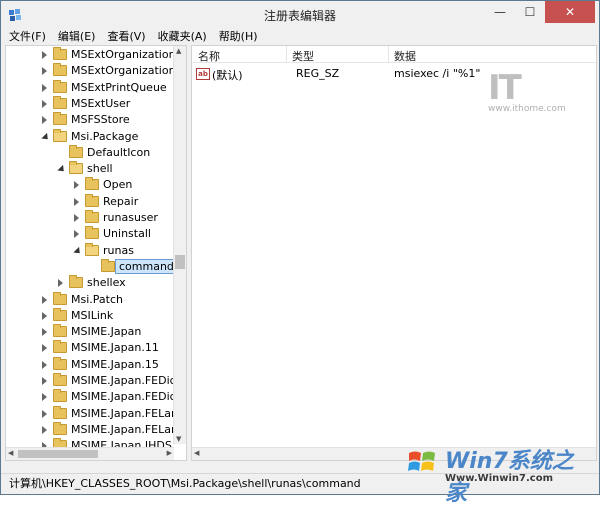  Describe the element at coordinates (77, 37) in the screenshot. I see `menu-edit: 编辑(E)` at that location.